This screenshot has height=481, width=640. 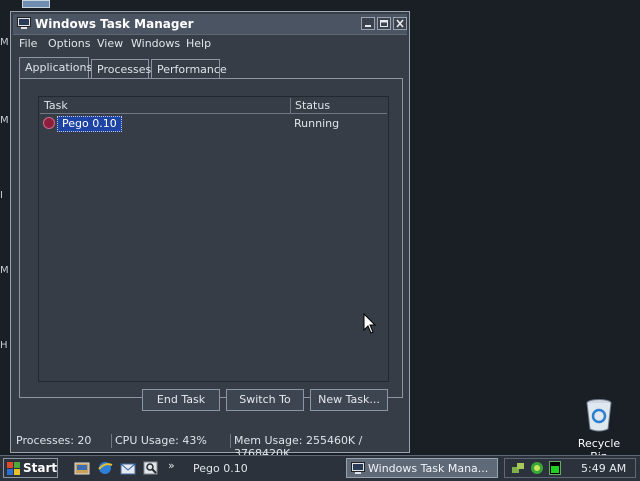 I want to click on network-icon, so click(x=518, y=468).